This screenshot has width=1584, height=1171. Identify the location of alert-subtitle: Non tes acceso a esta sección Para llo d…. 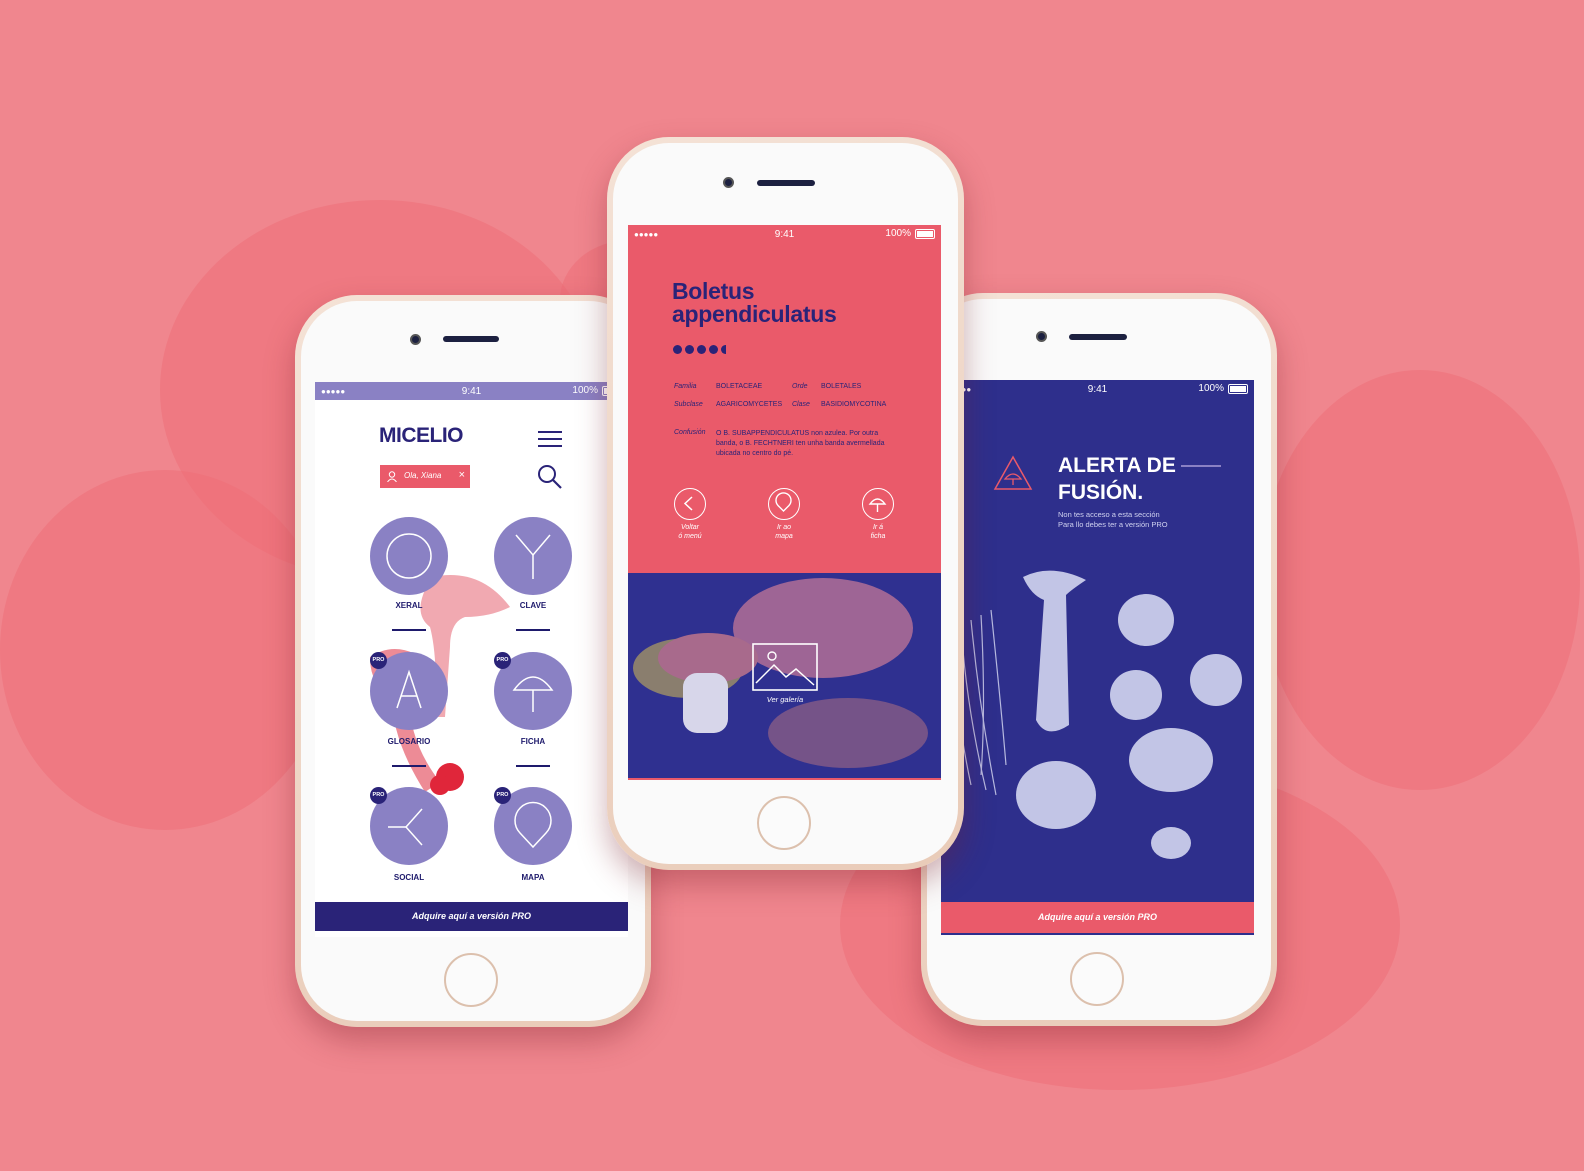
(1113, 520).